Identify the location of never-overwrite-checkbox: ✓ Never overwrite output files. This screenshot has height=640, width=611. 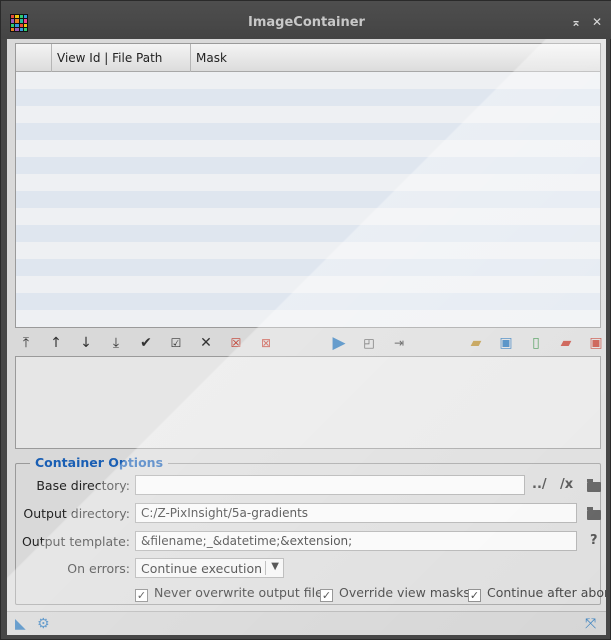
(232, 593).